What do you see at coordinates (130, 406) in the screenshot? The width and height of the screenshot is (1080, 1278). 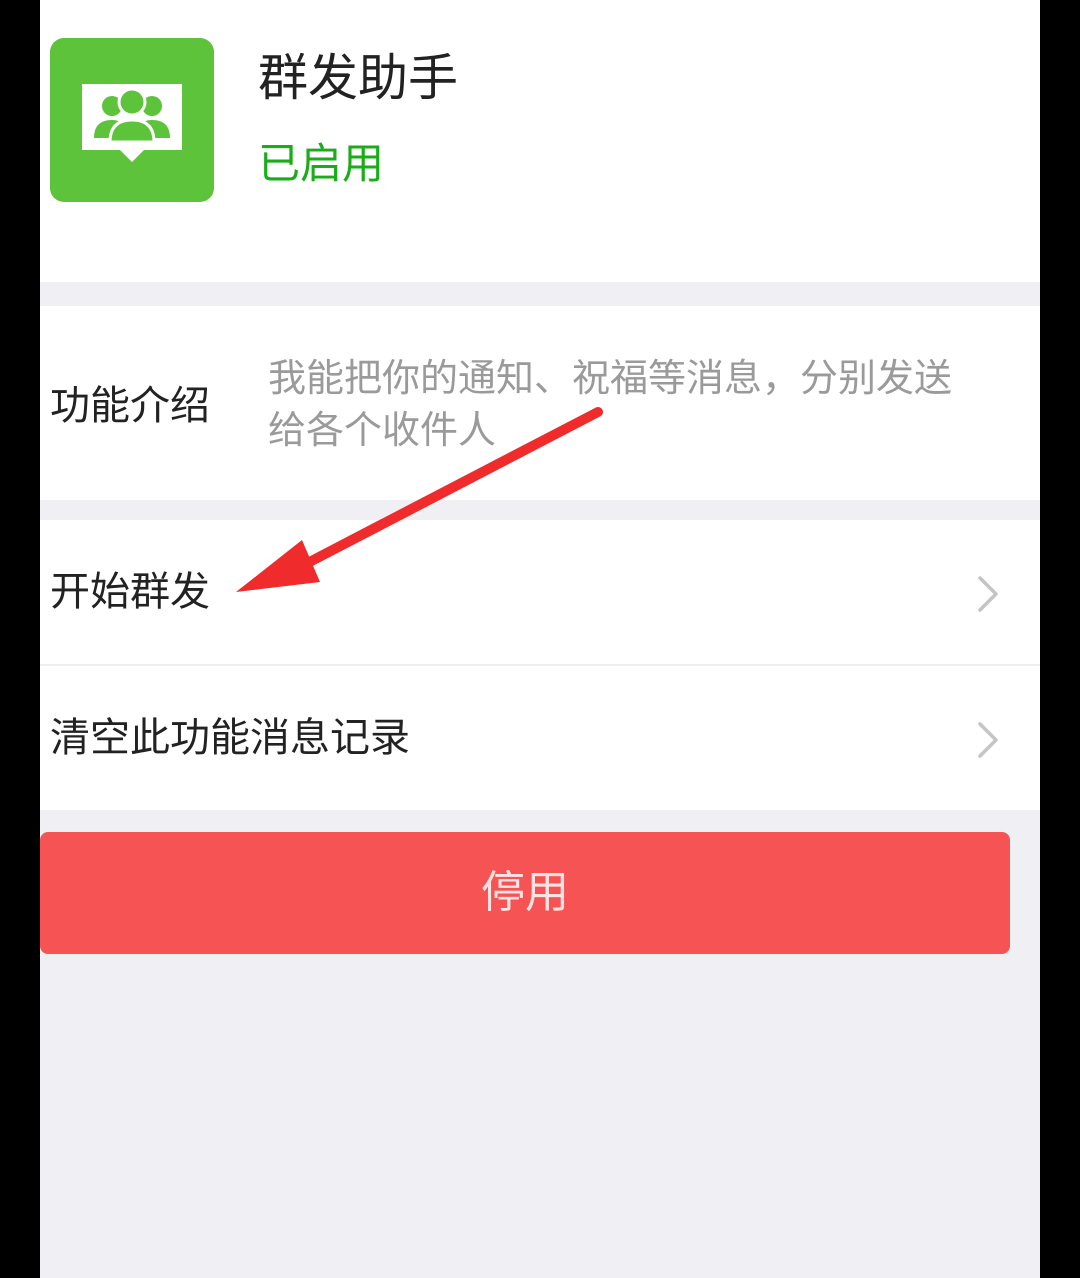 I see `feature-description-label: 功能介绍` at bounding box center [130, 406].